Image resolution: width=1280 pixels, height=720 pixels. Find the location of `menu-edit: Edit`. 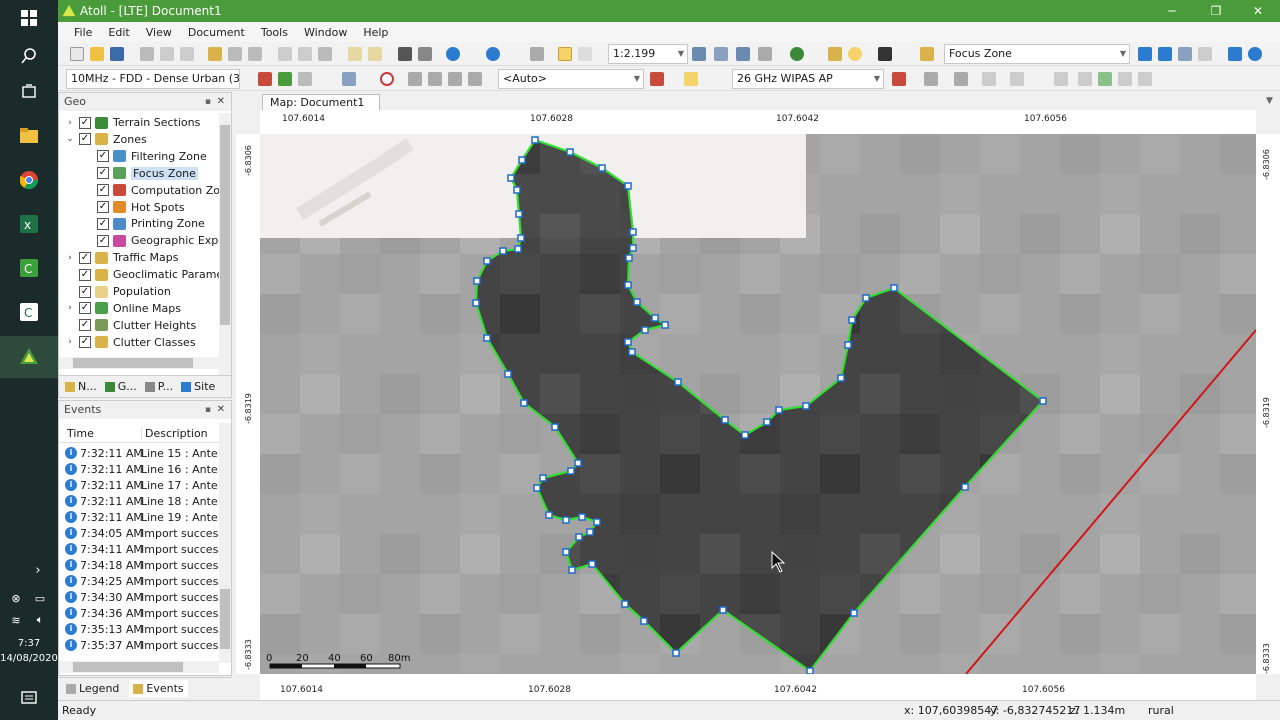

menu-edit: Edit is located at coordinates (118, 32).